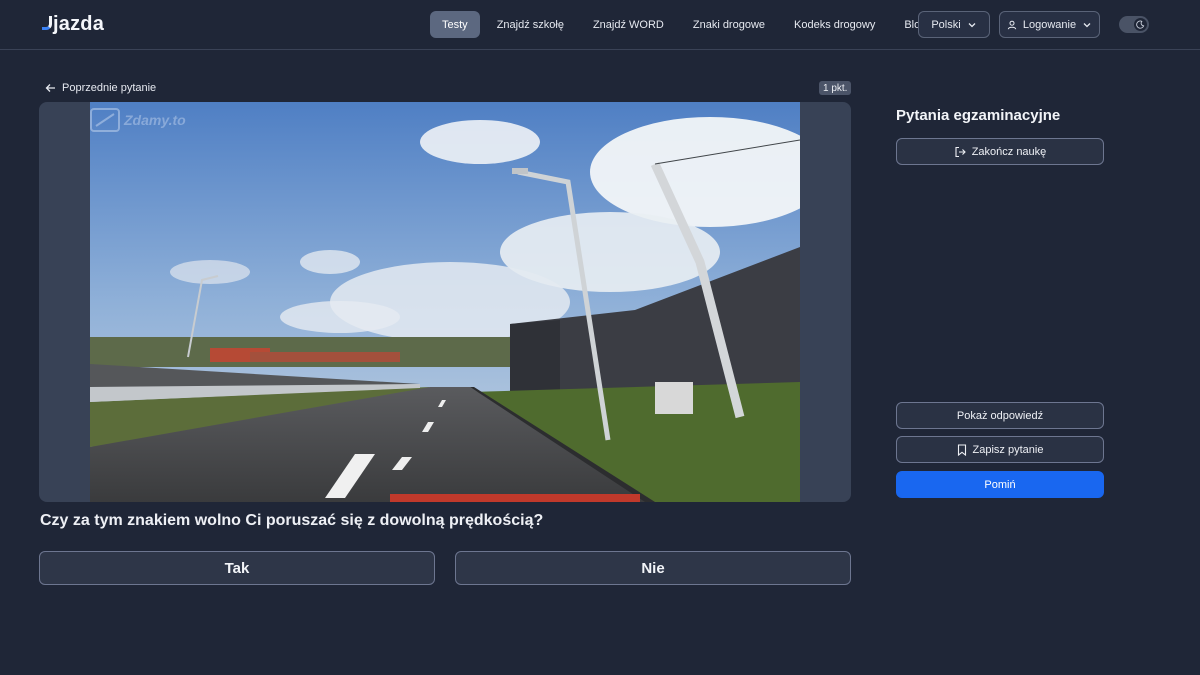  What do you see at coordinates (1008, 449) in the screenshot?
I see `save-question-label: Zapisz pytanie` at bounding box center [1008, 449].